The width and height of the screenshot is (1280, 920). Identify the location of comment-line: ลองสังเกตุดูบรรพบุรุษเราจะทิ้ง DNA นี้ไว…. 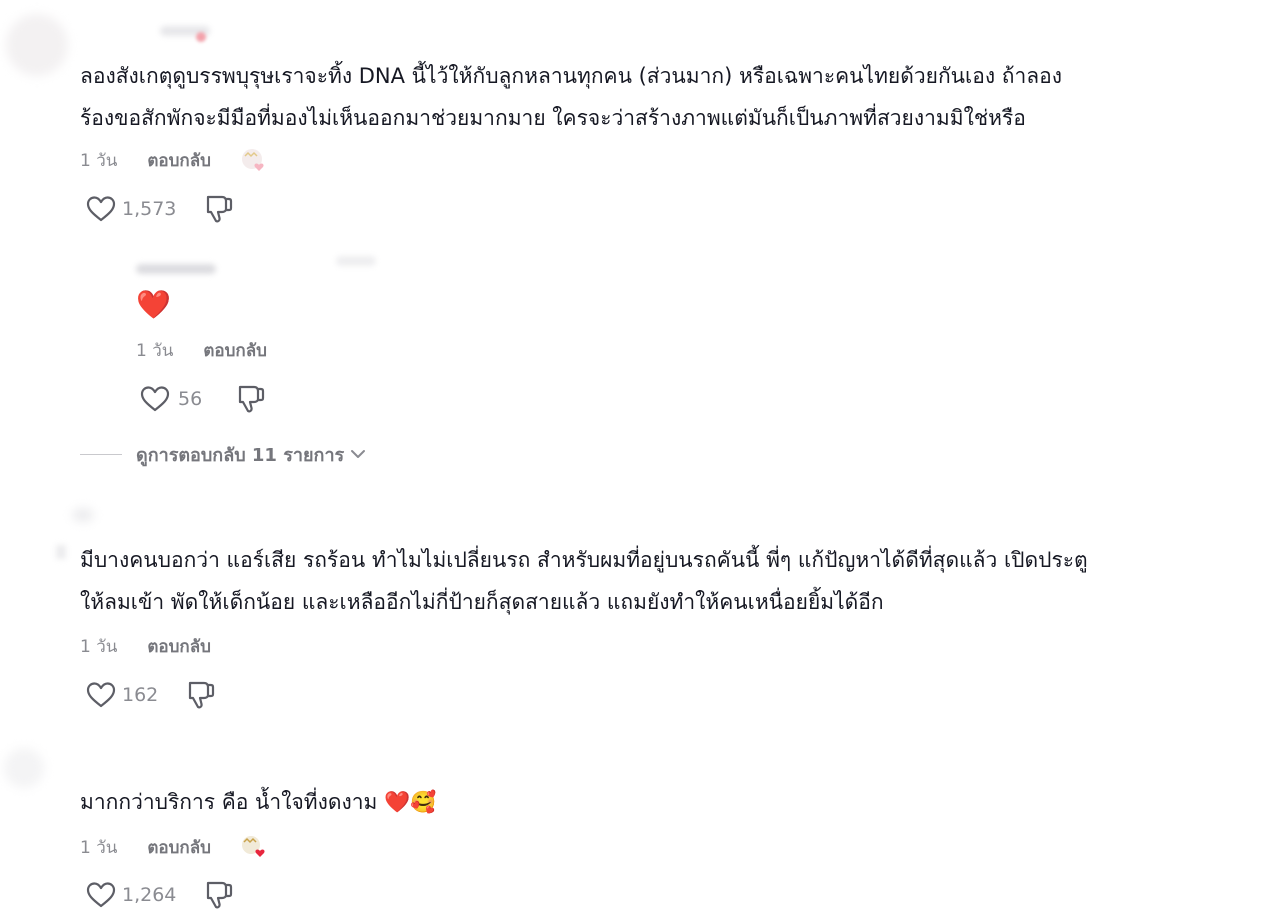
(571, 76).